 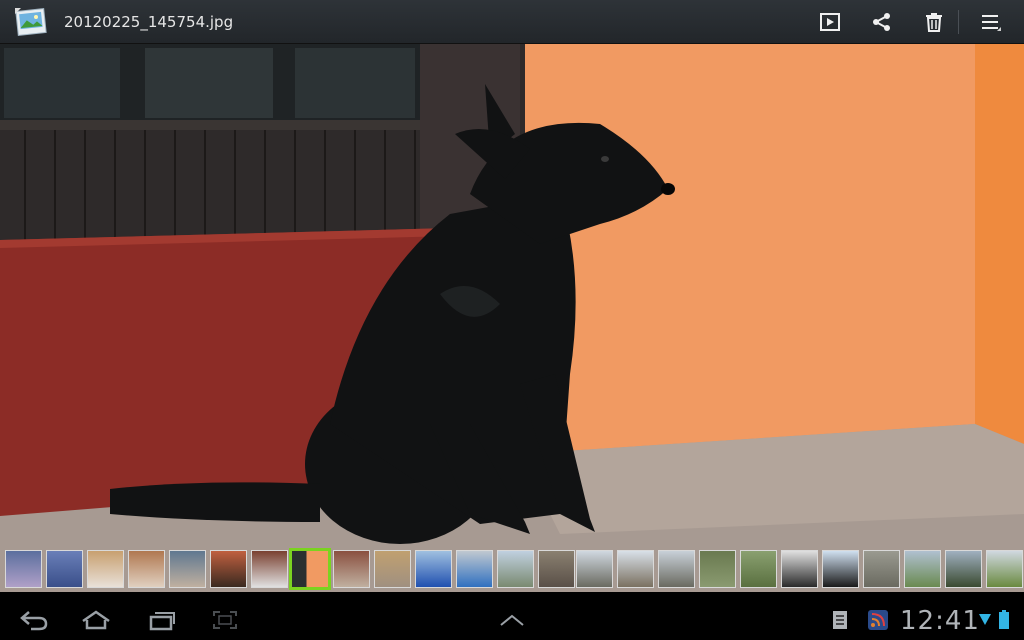 I want to click on screenshot-icon, so click(x=225, y=620).